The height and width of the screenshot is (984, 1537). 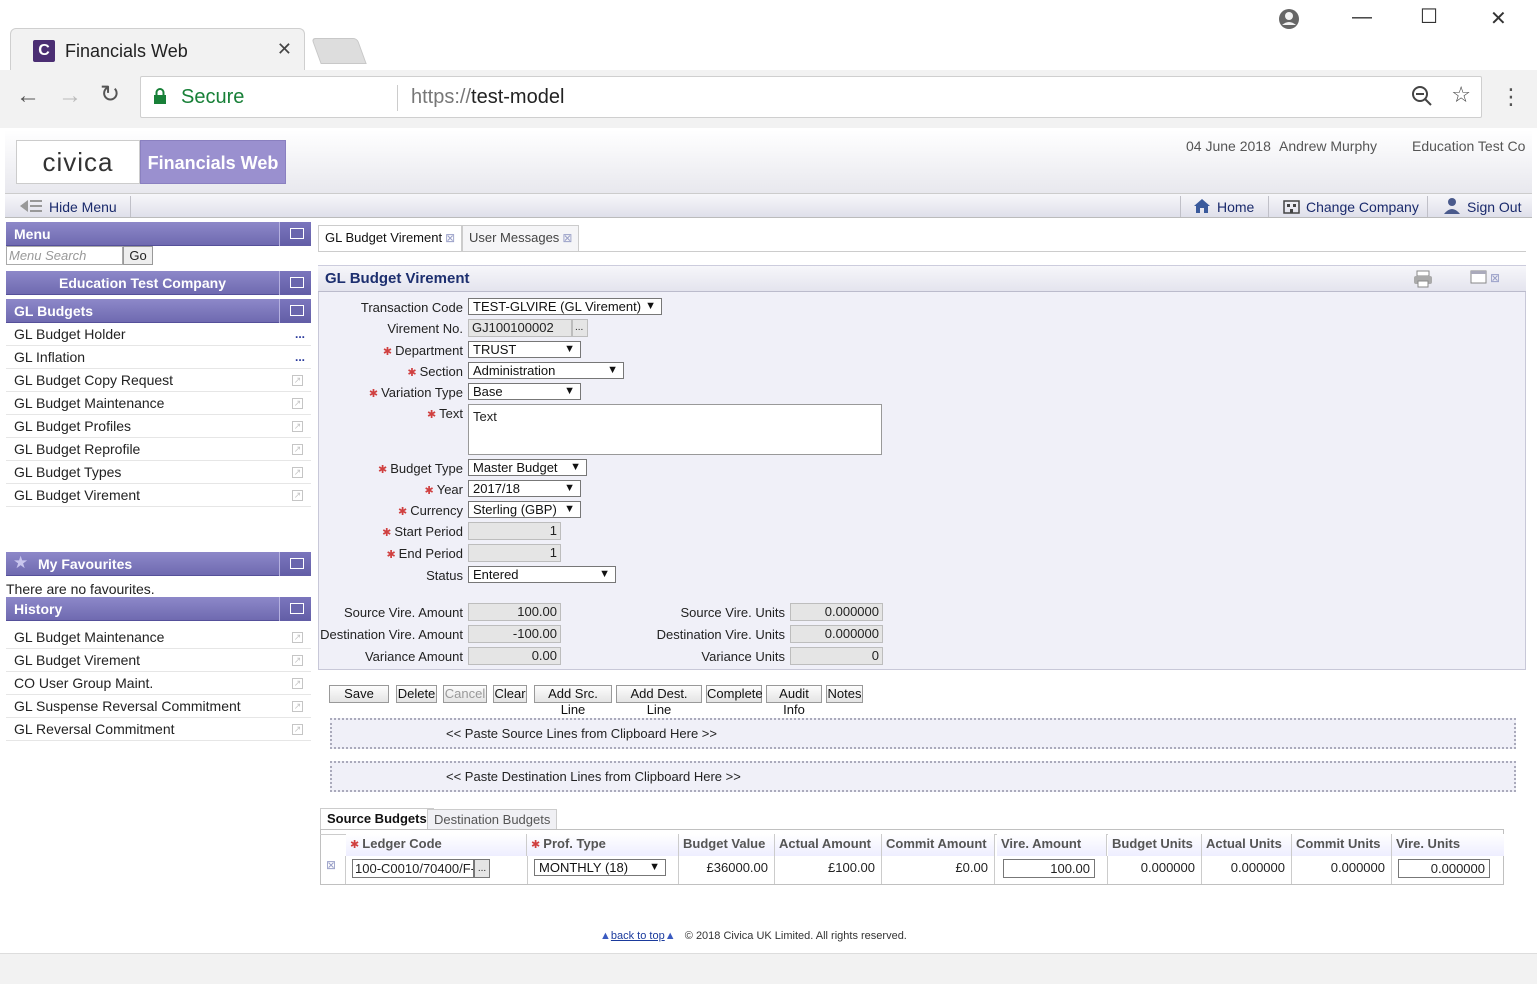 What do you see at coordinates (359, 694) in the screenshot?
I see `save-button: Save` at bounding box center [359, 694].